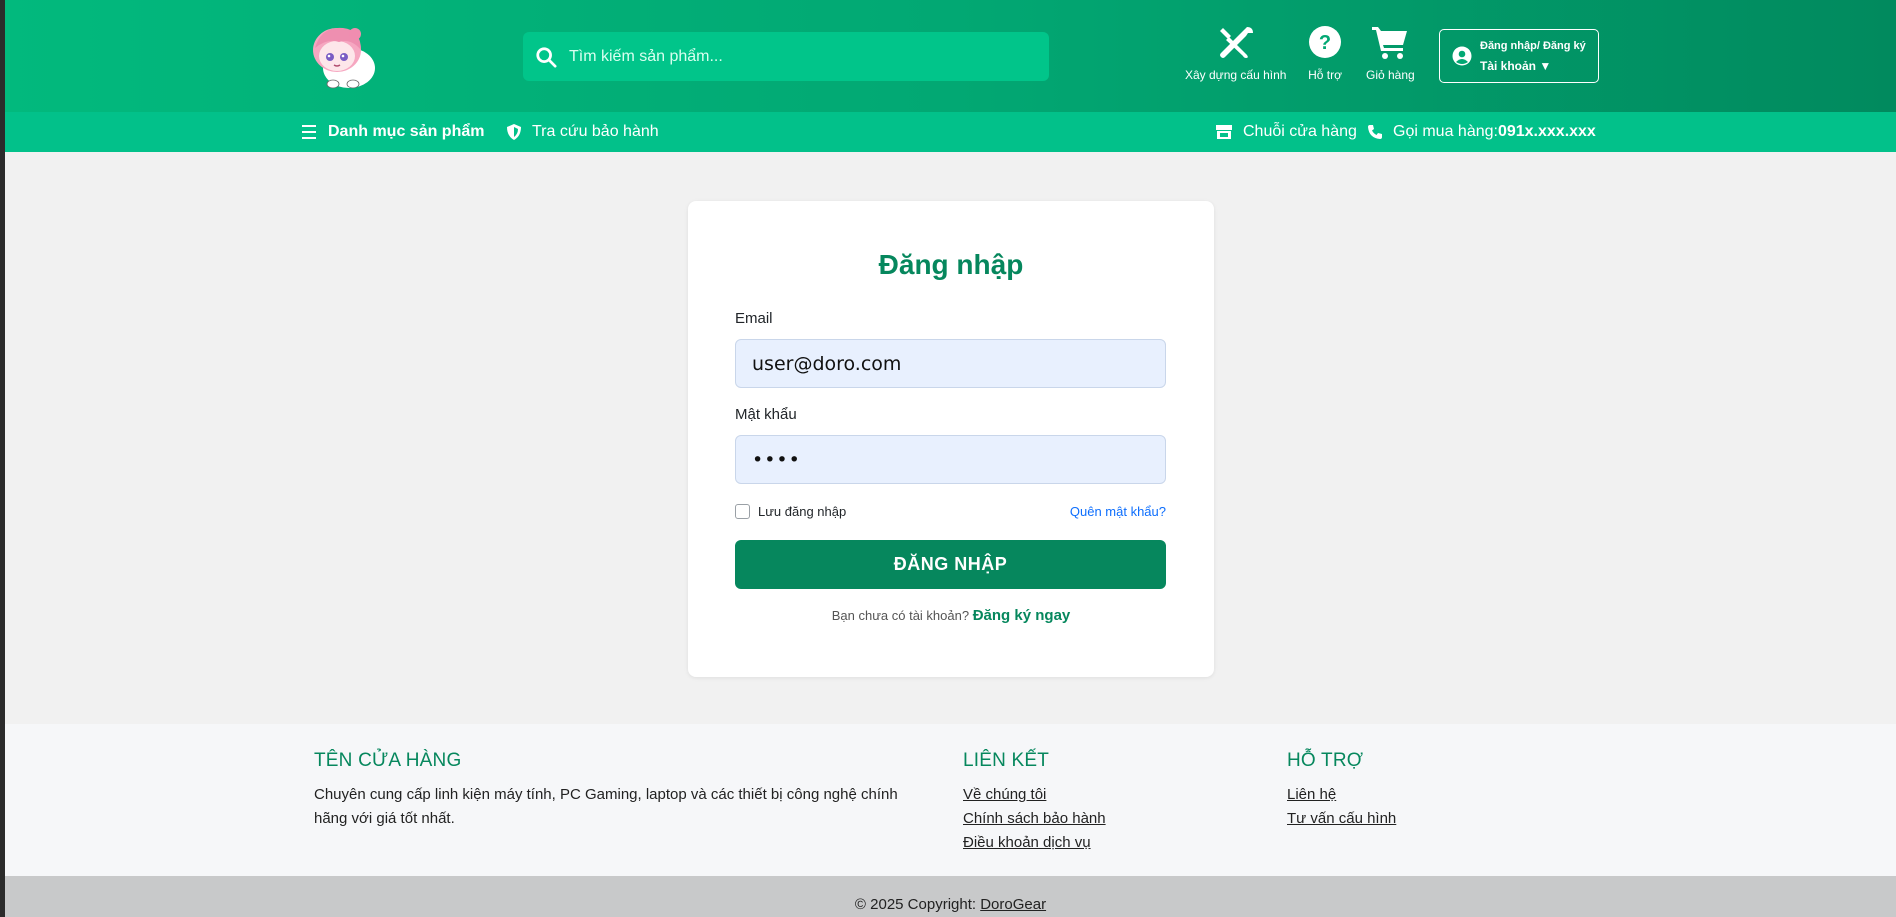 The image size is (1896, 917). I want to click on support-button: ? Hỗ trợ, so click(1325, 53).